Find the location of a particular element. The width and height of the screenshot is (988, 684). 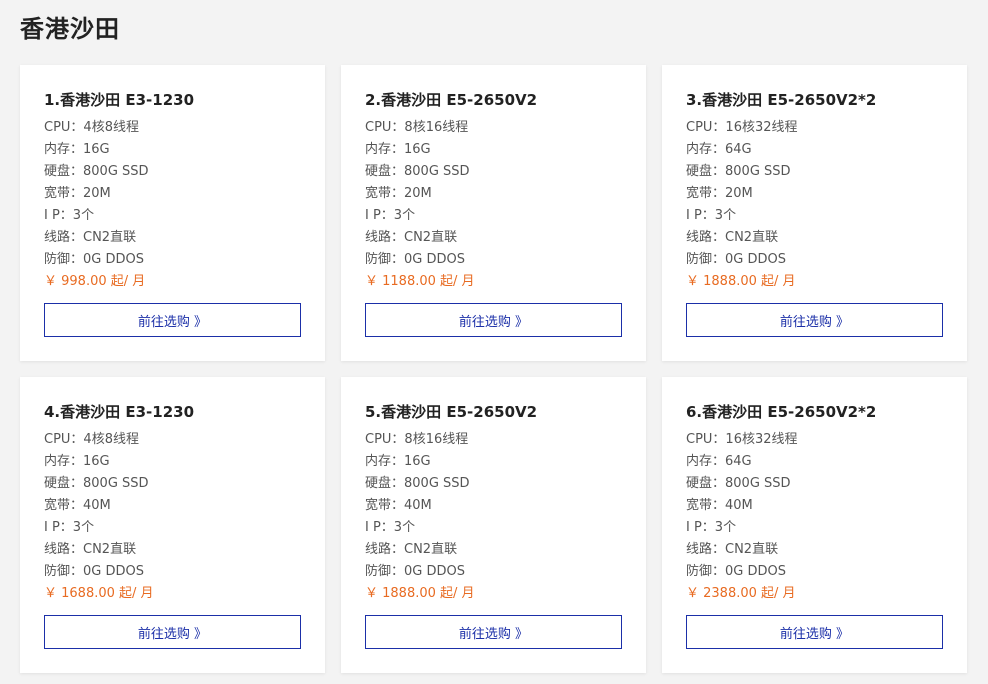

product-title: 5.香港沙田 E5-2650V2 is located at coordinates (451, 412).